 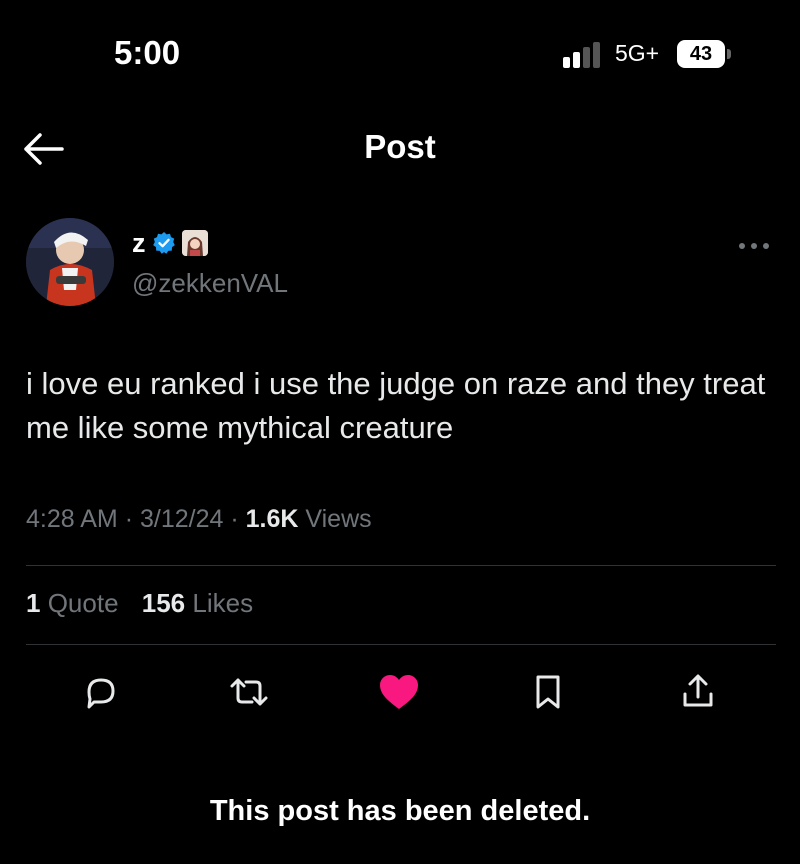 I want to click on avatar-image, so click(x=70, y=262).